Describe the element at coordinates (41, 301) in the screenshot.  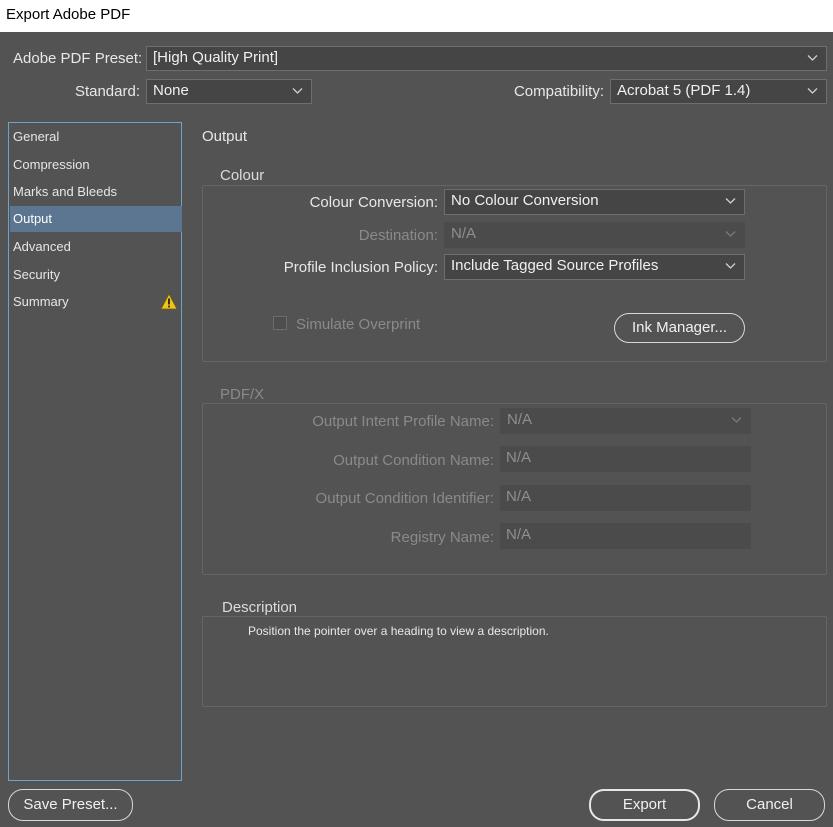
I see `sidebar-item-label: Summary` at that location.